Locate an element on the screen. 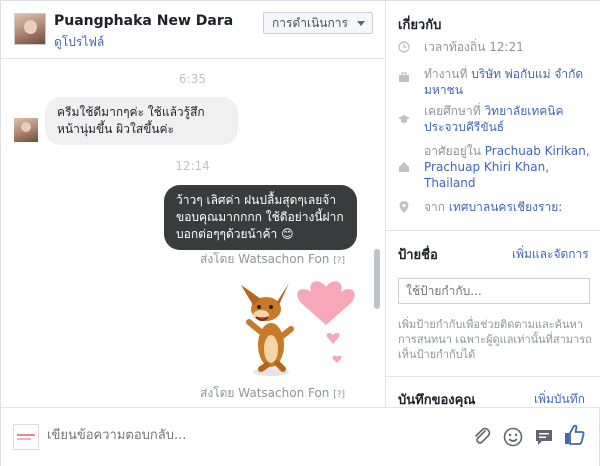 The height and width of the screenshot is (466, 600). label-input is located at coordinates (494, 291).